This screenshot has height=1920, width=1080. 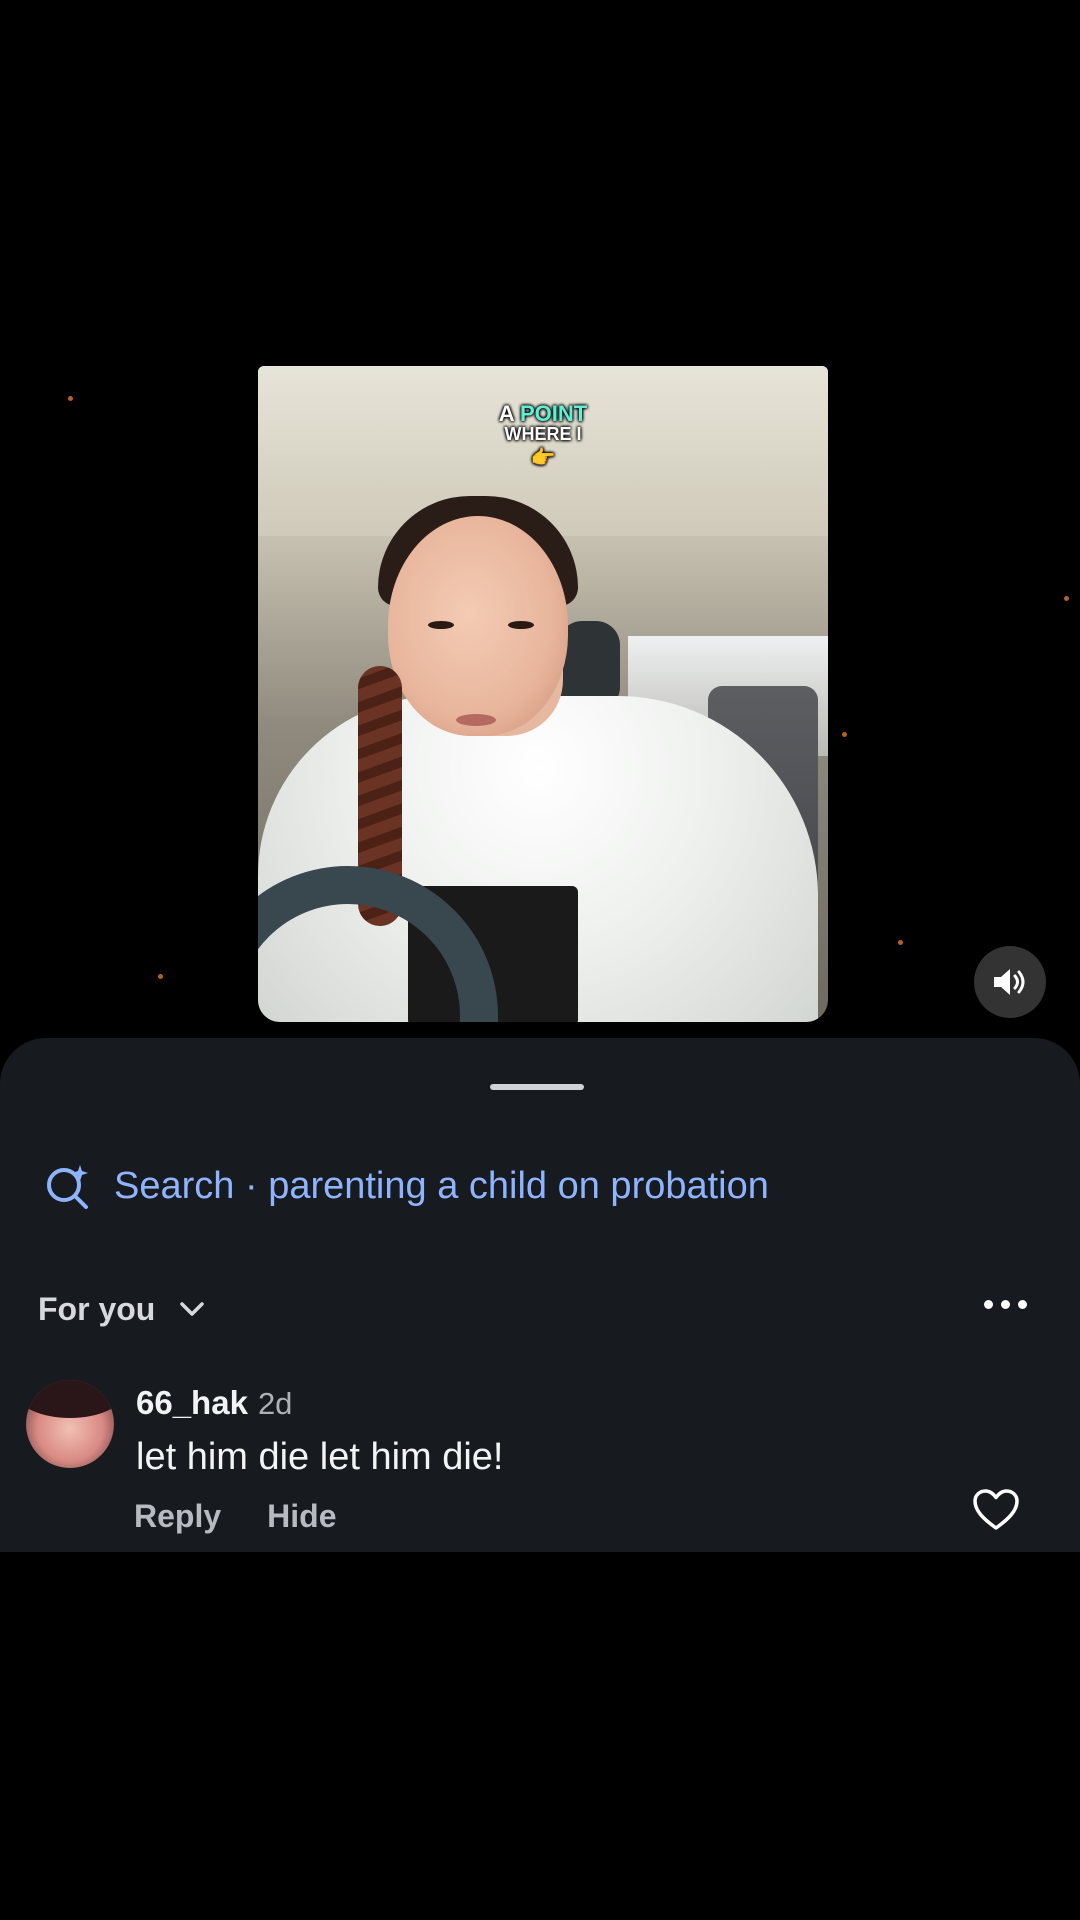 I want to click on caption-highlight: POINT, so click(x=553, y=413).